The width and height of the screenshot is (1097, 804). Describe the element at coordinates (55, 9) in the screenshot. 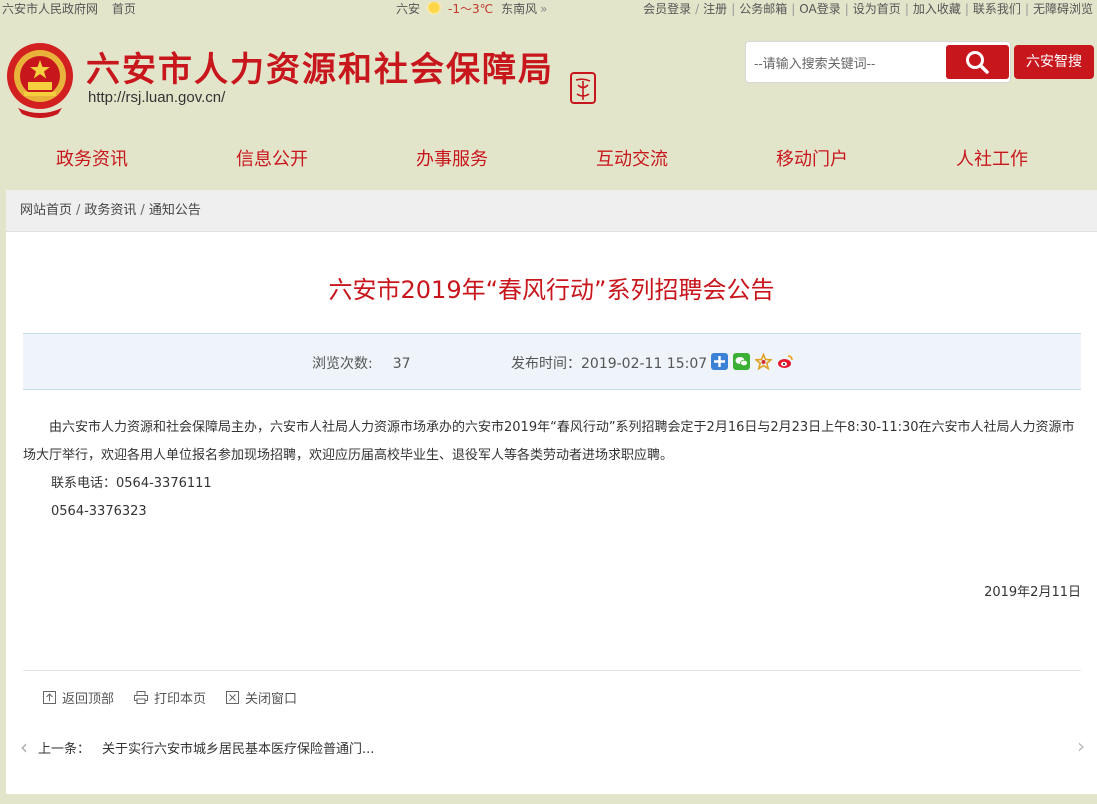

I see `gov-site-link: 六安市人民政府网` at that location.